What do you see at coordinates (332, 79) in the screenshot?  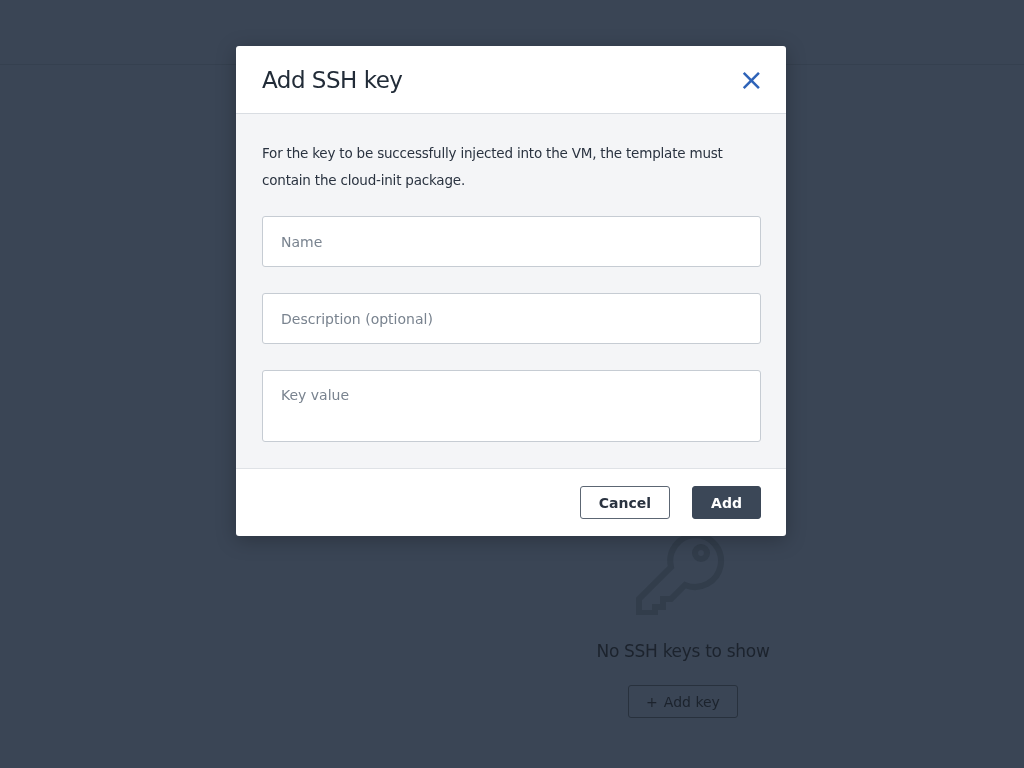 I see `dialog-title: Add SSH key` at bounding box center [332, 79].